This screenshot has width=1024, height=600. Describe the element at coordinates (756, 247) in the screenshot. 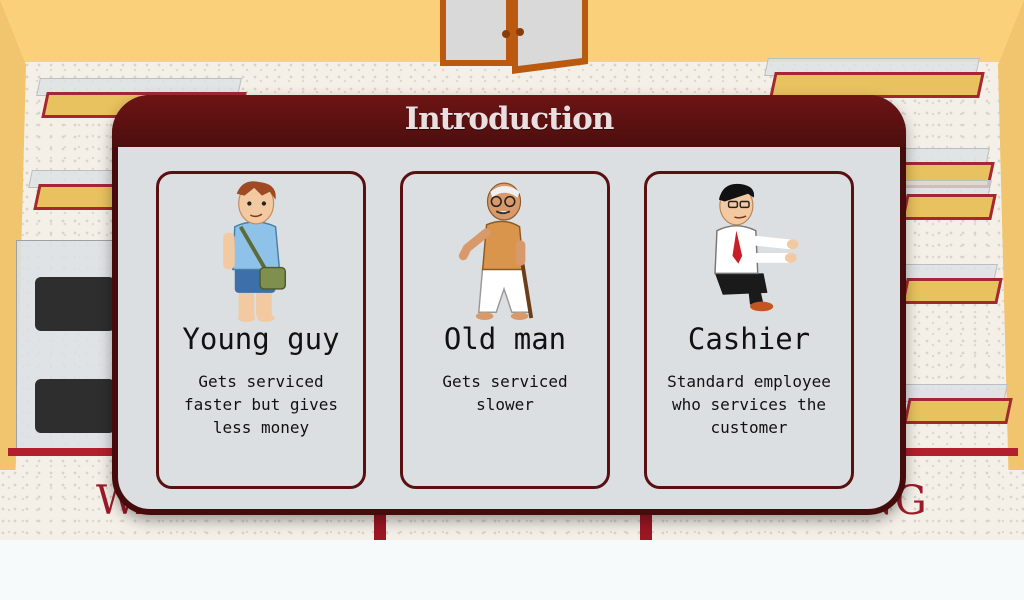

I see `cashier-icon` at that location.